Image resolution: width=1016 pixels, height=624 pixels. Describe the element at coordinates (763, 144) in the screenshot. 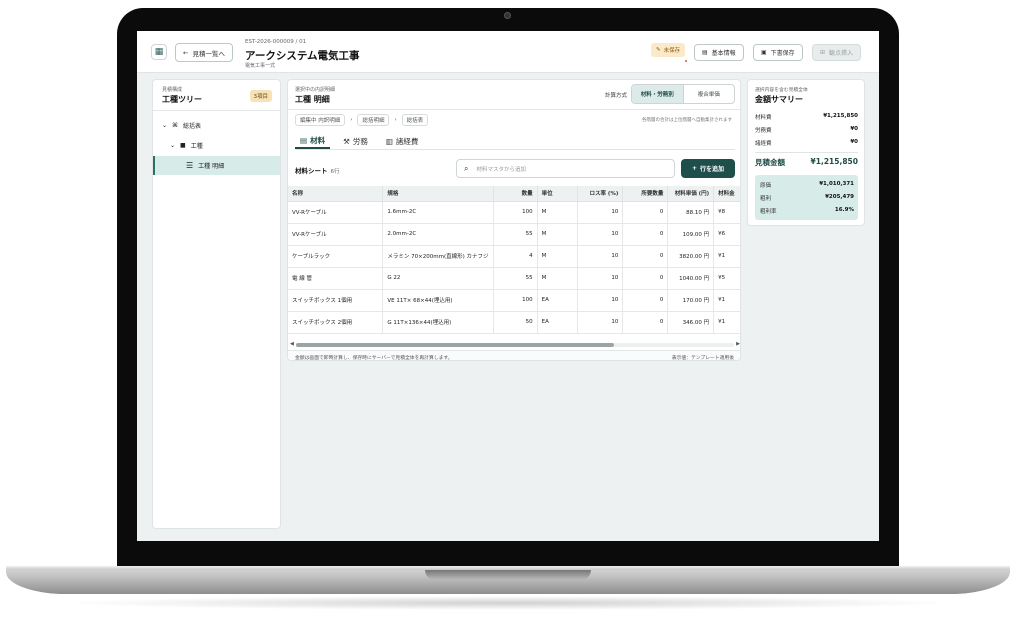

I see `summary-line-label: 諸経費` at that location.